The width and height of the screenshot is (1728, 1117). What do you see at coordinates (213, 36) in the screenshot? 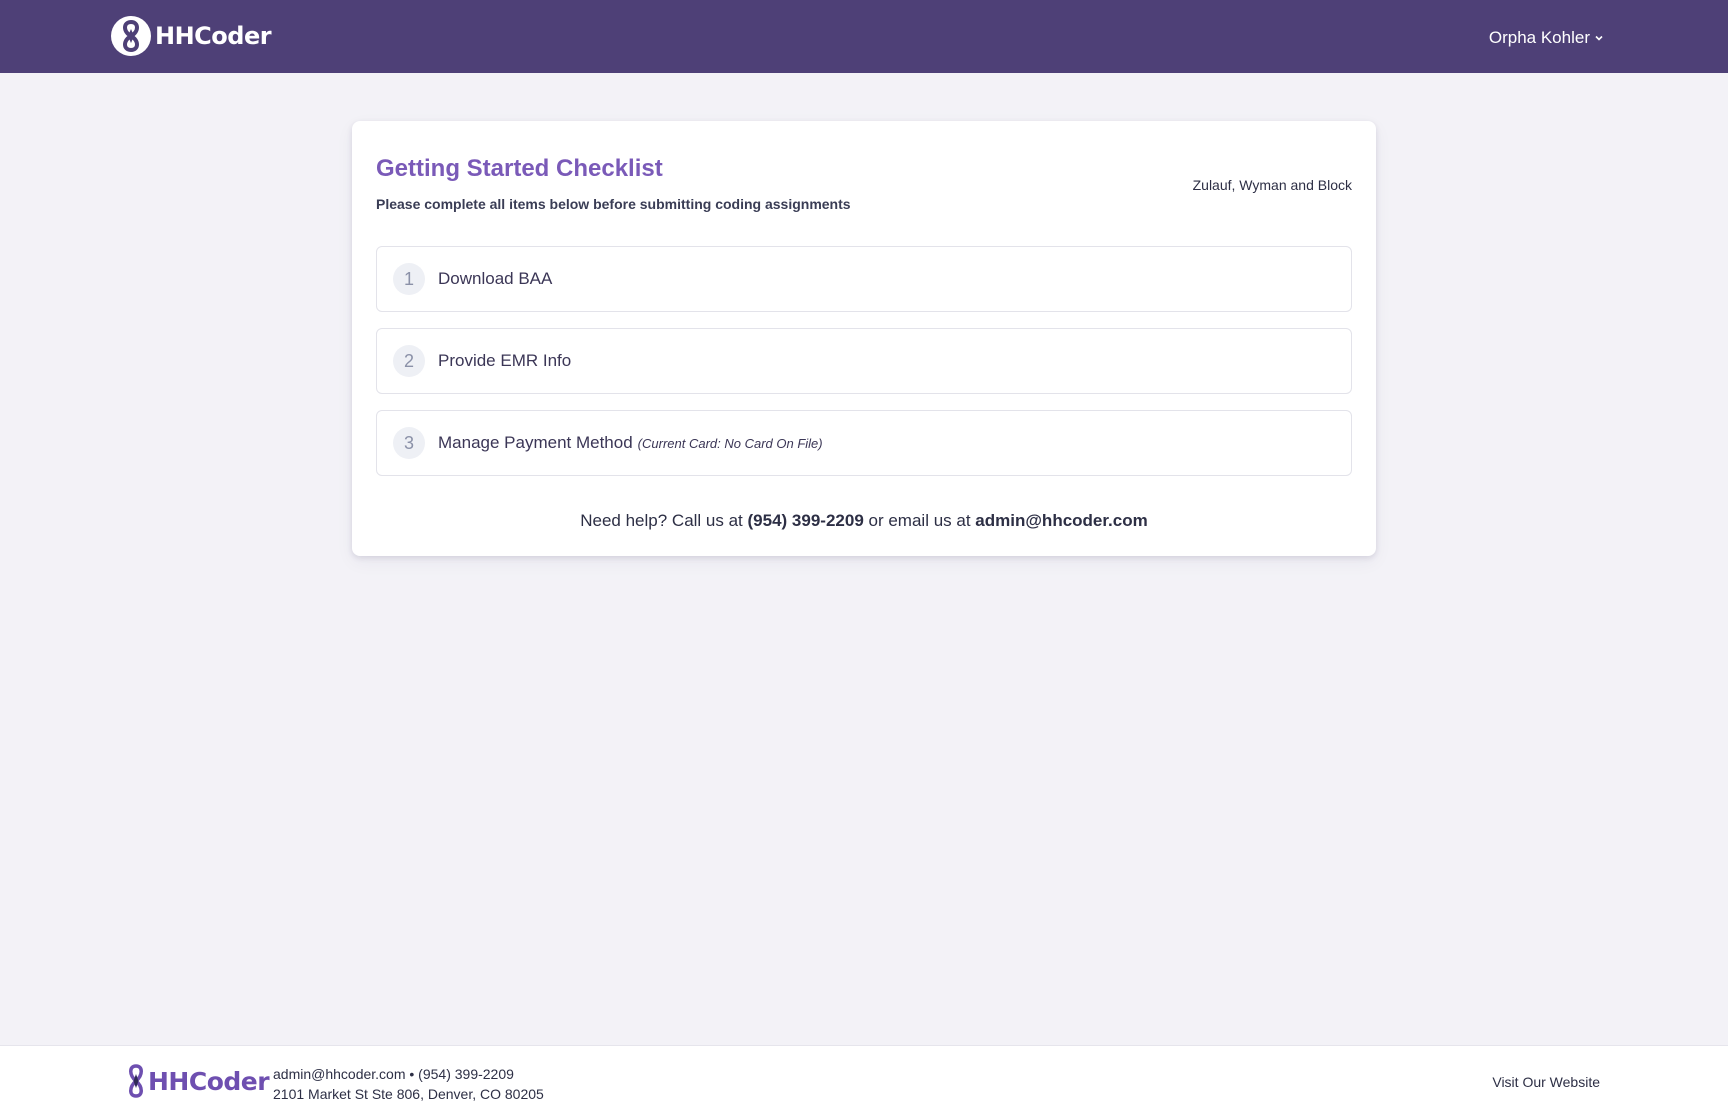
I see `brand-name: HHCoder` at bounding box center [213, 36].